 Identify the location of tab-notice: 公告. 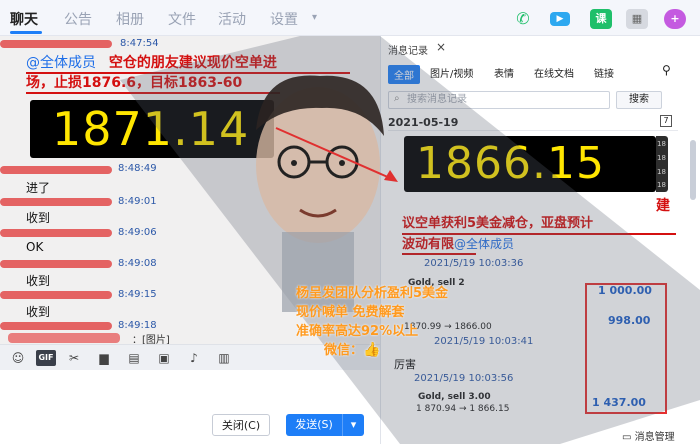
(78, 19).